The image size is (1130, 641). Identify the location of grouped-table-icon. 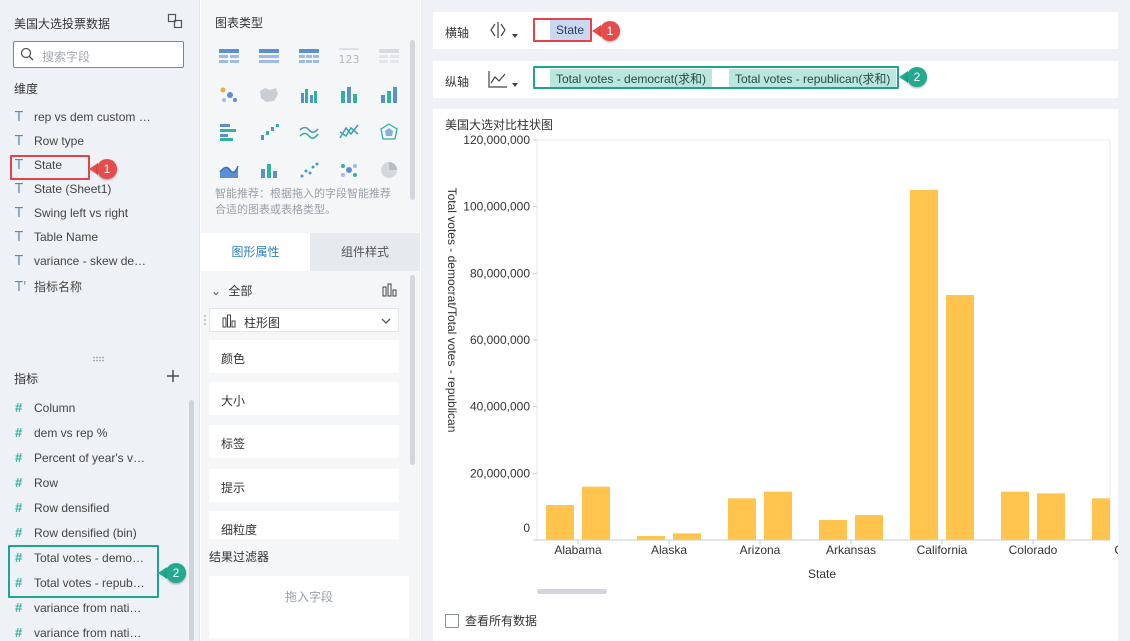
(269, 57).